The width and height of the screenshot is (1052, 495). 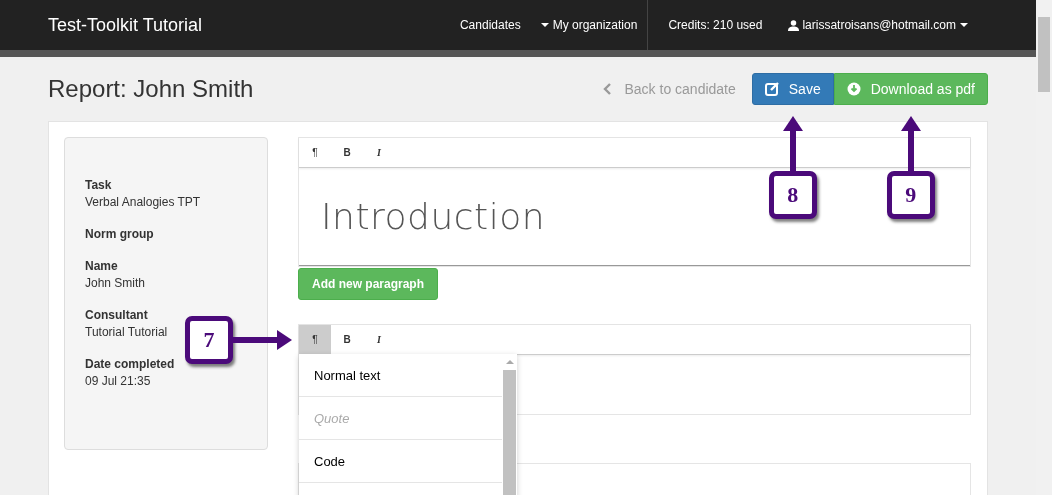 What do you see at coordinates (878, 25) in the screenshot?
I see `user-menu: larissatroisans@hotmail.com` at bounding box center [878, 25].